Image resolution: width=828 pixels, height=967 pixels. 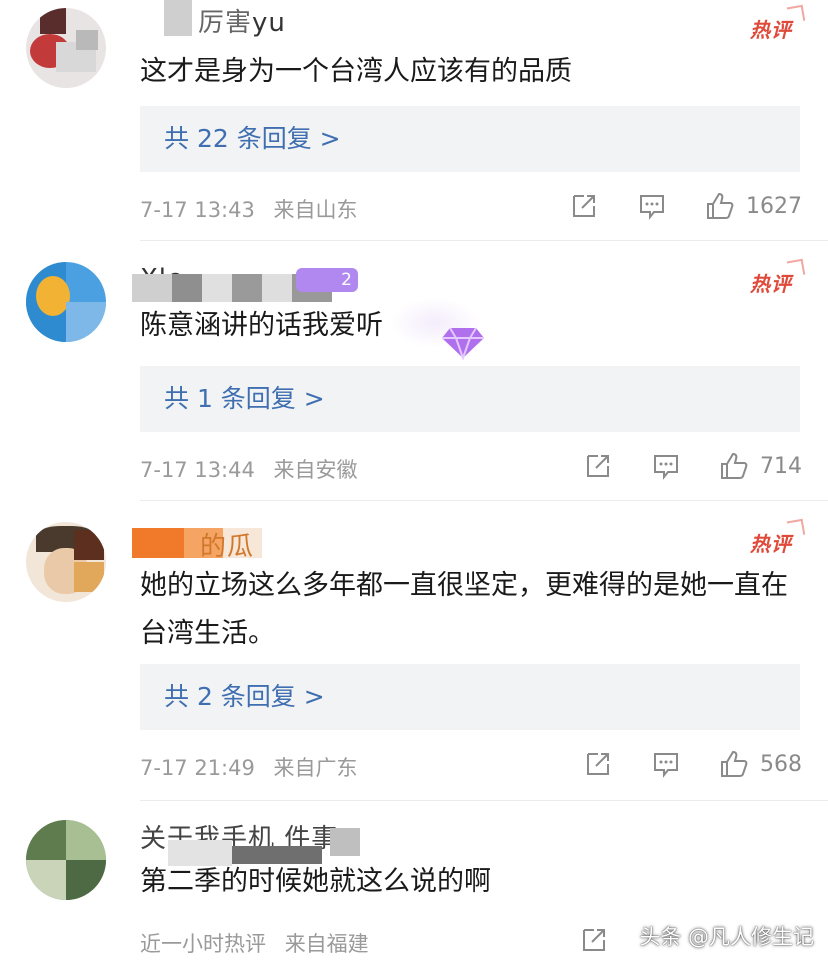 I want to click on action-bar, so click(x=576, y=940).